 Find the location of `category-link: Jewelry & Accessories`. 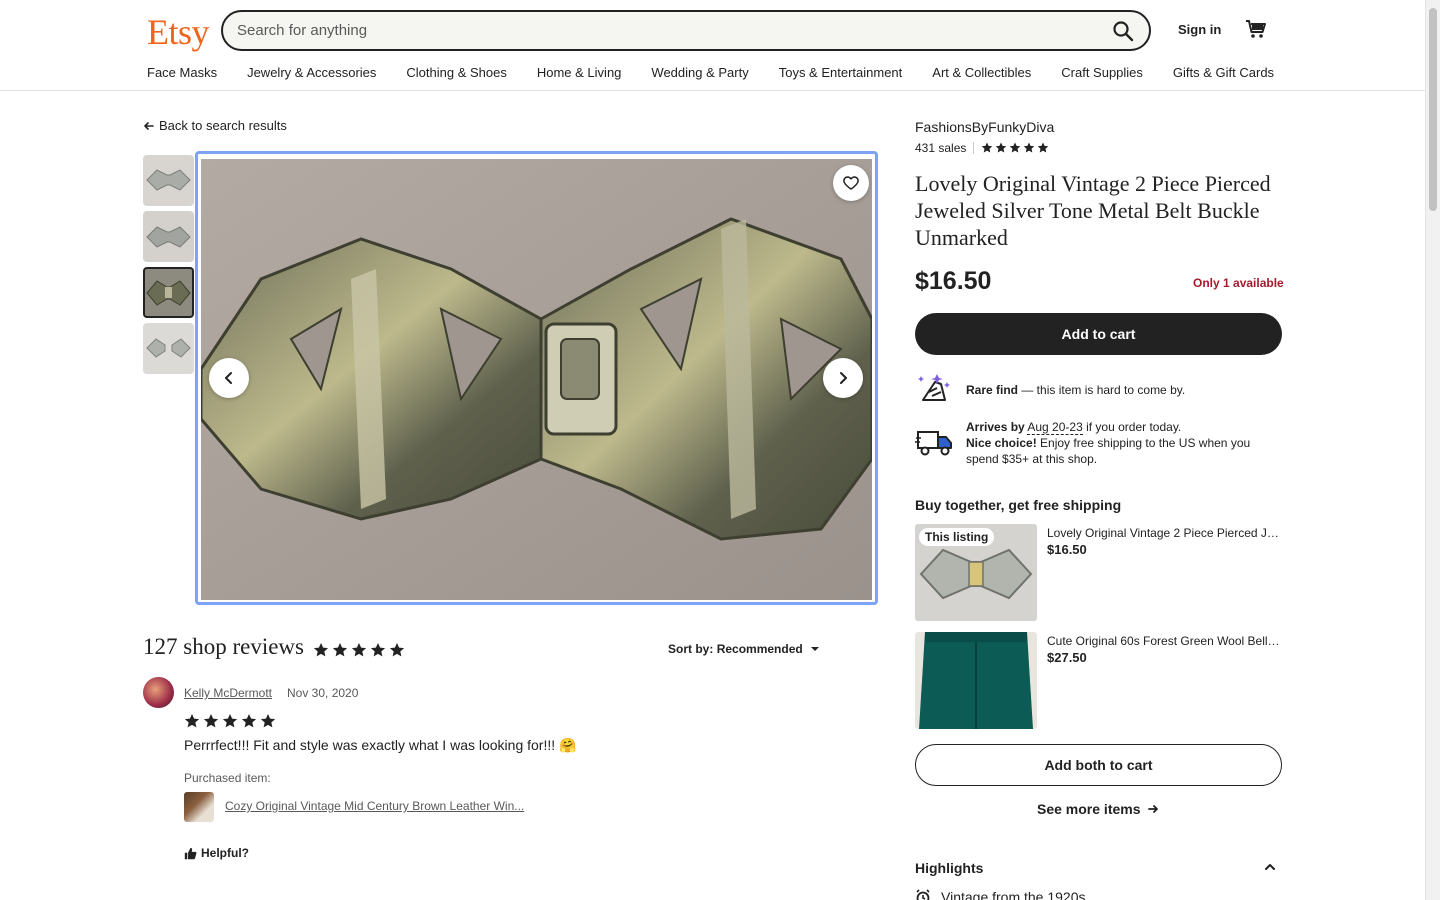

category-link: Jewelry & Accessories is located at coordinates (311, 72).